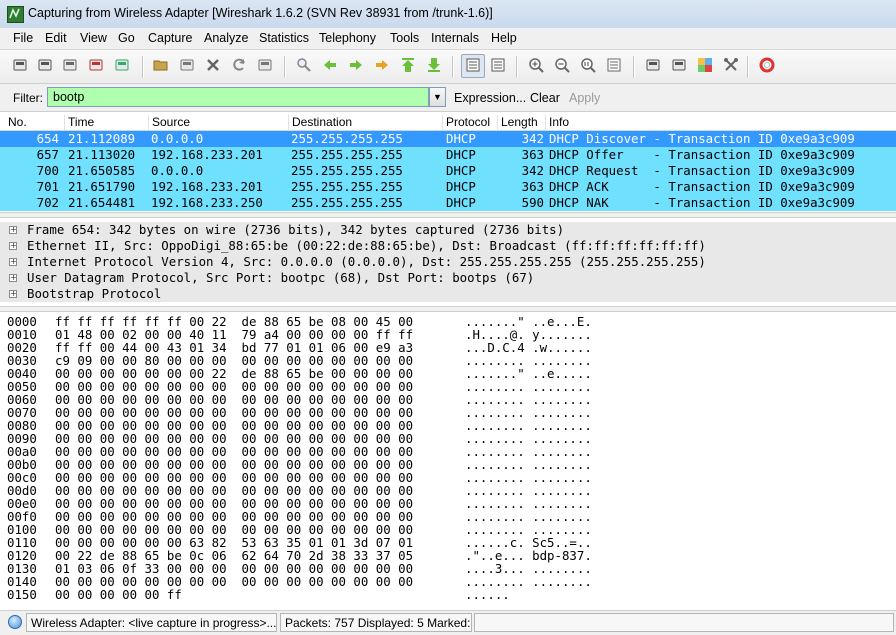 The width and height of the screenshot is (896, 635). Describe the element at coordinates (126, 38) in the screenshot. I see `menu-go: Go` at that location.